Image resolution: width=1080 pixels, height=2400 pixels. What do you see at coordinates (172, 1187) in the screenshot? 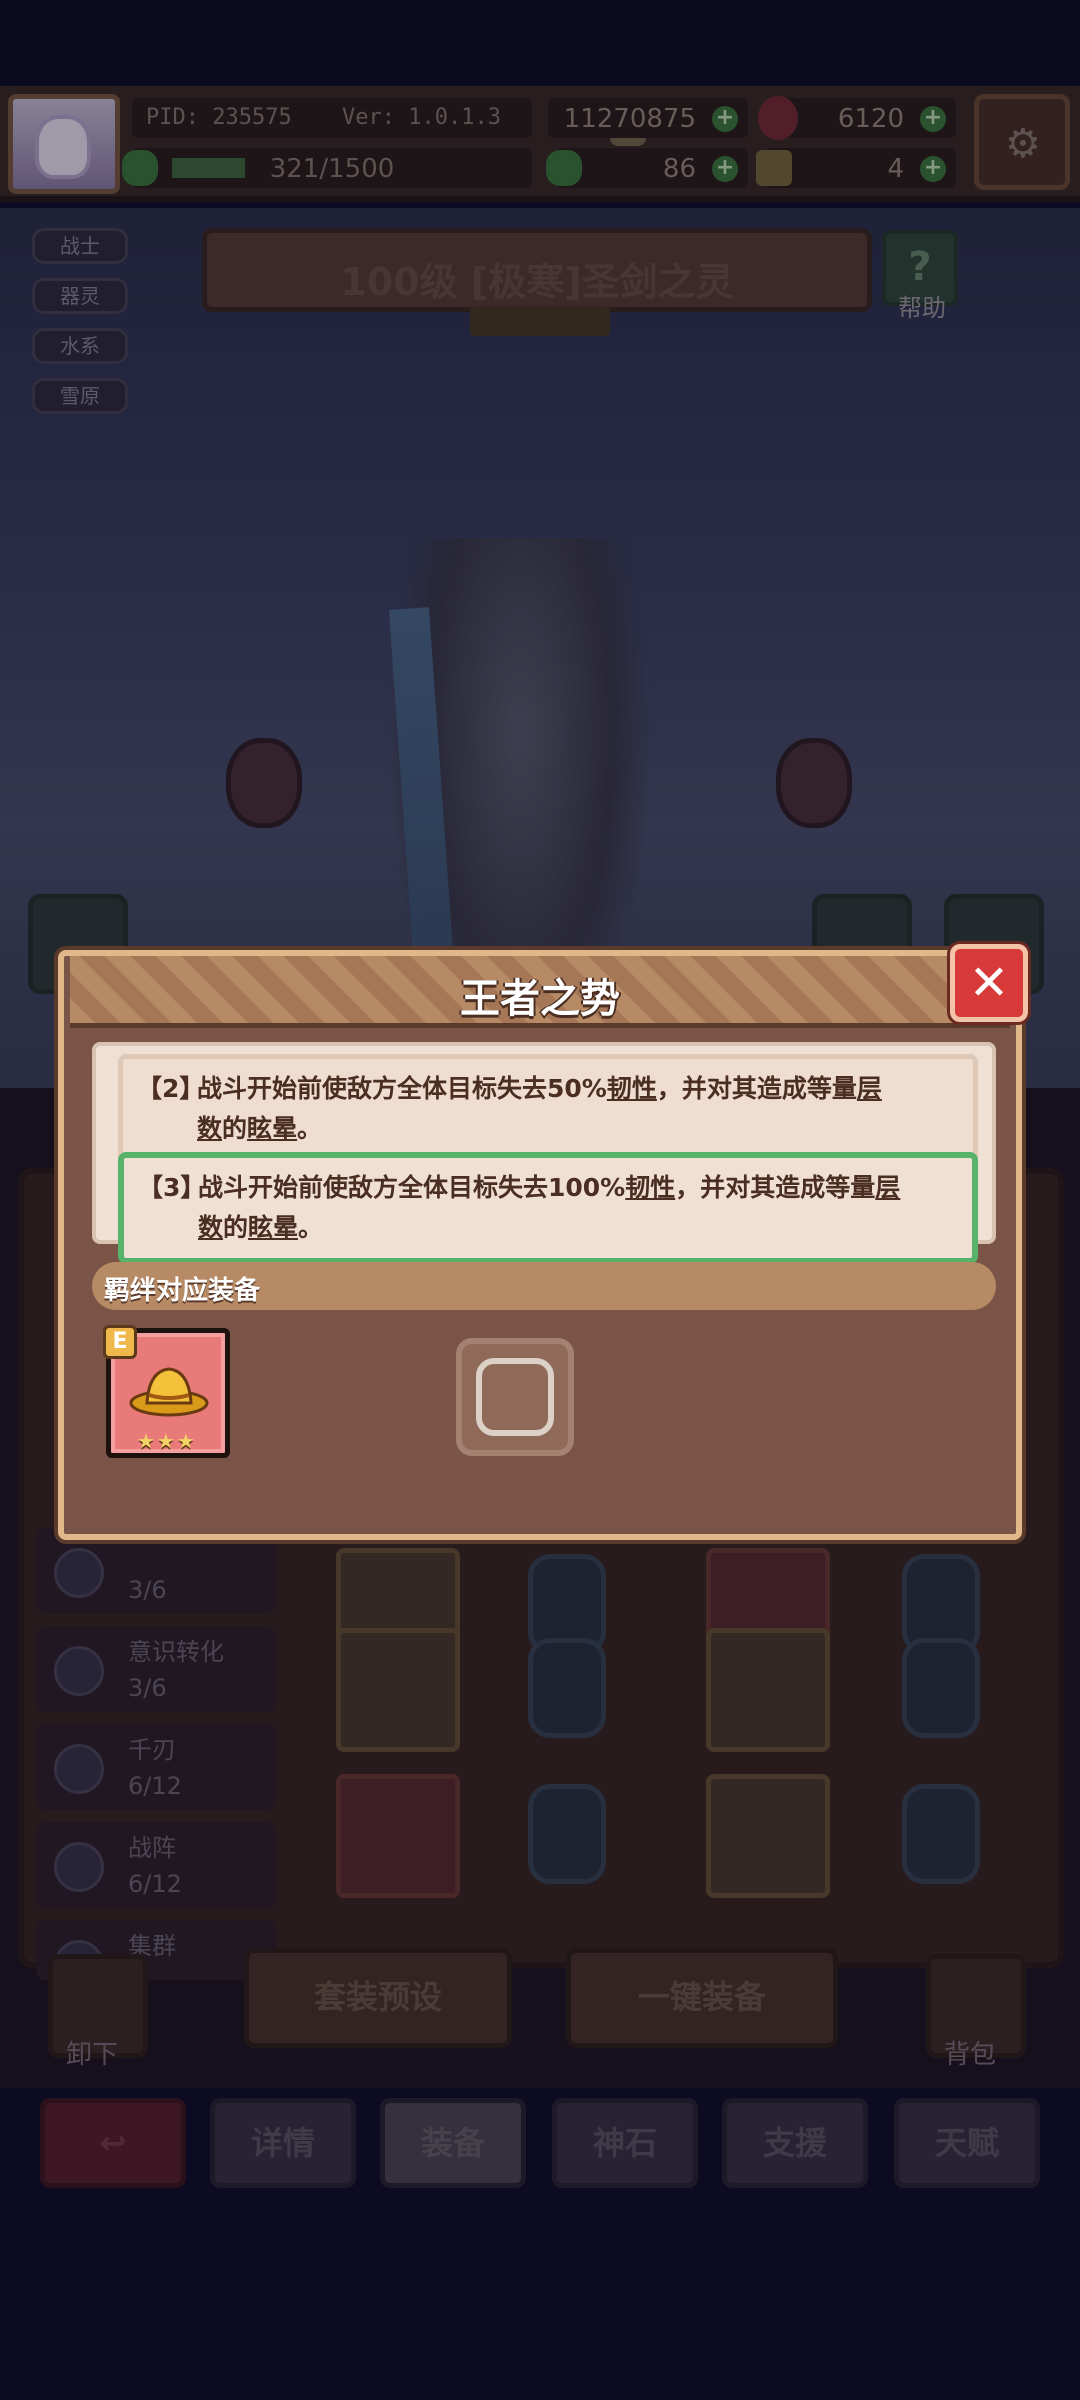
I see `tier-number: 【3】` at bounding box center [172, 1187].